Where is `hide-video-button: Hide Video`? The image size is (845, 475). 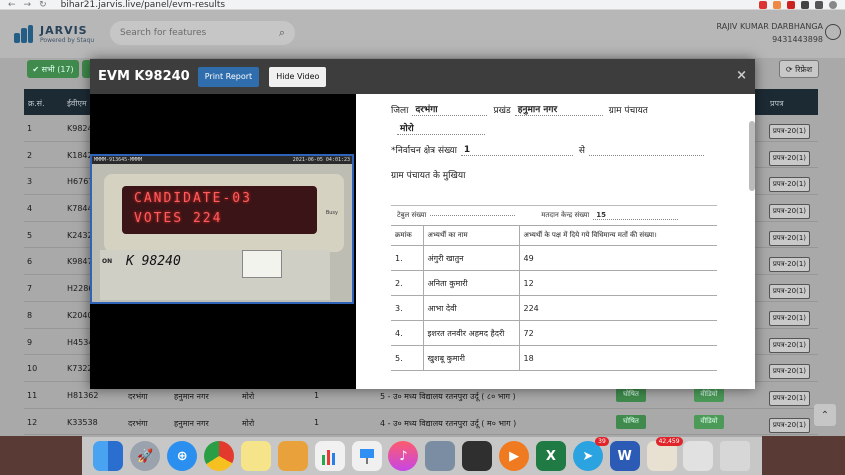
hide-video-button: Hide Video is located at coordinates (298, 76).